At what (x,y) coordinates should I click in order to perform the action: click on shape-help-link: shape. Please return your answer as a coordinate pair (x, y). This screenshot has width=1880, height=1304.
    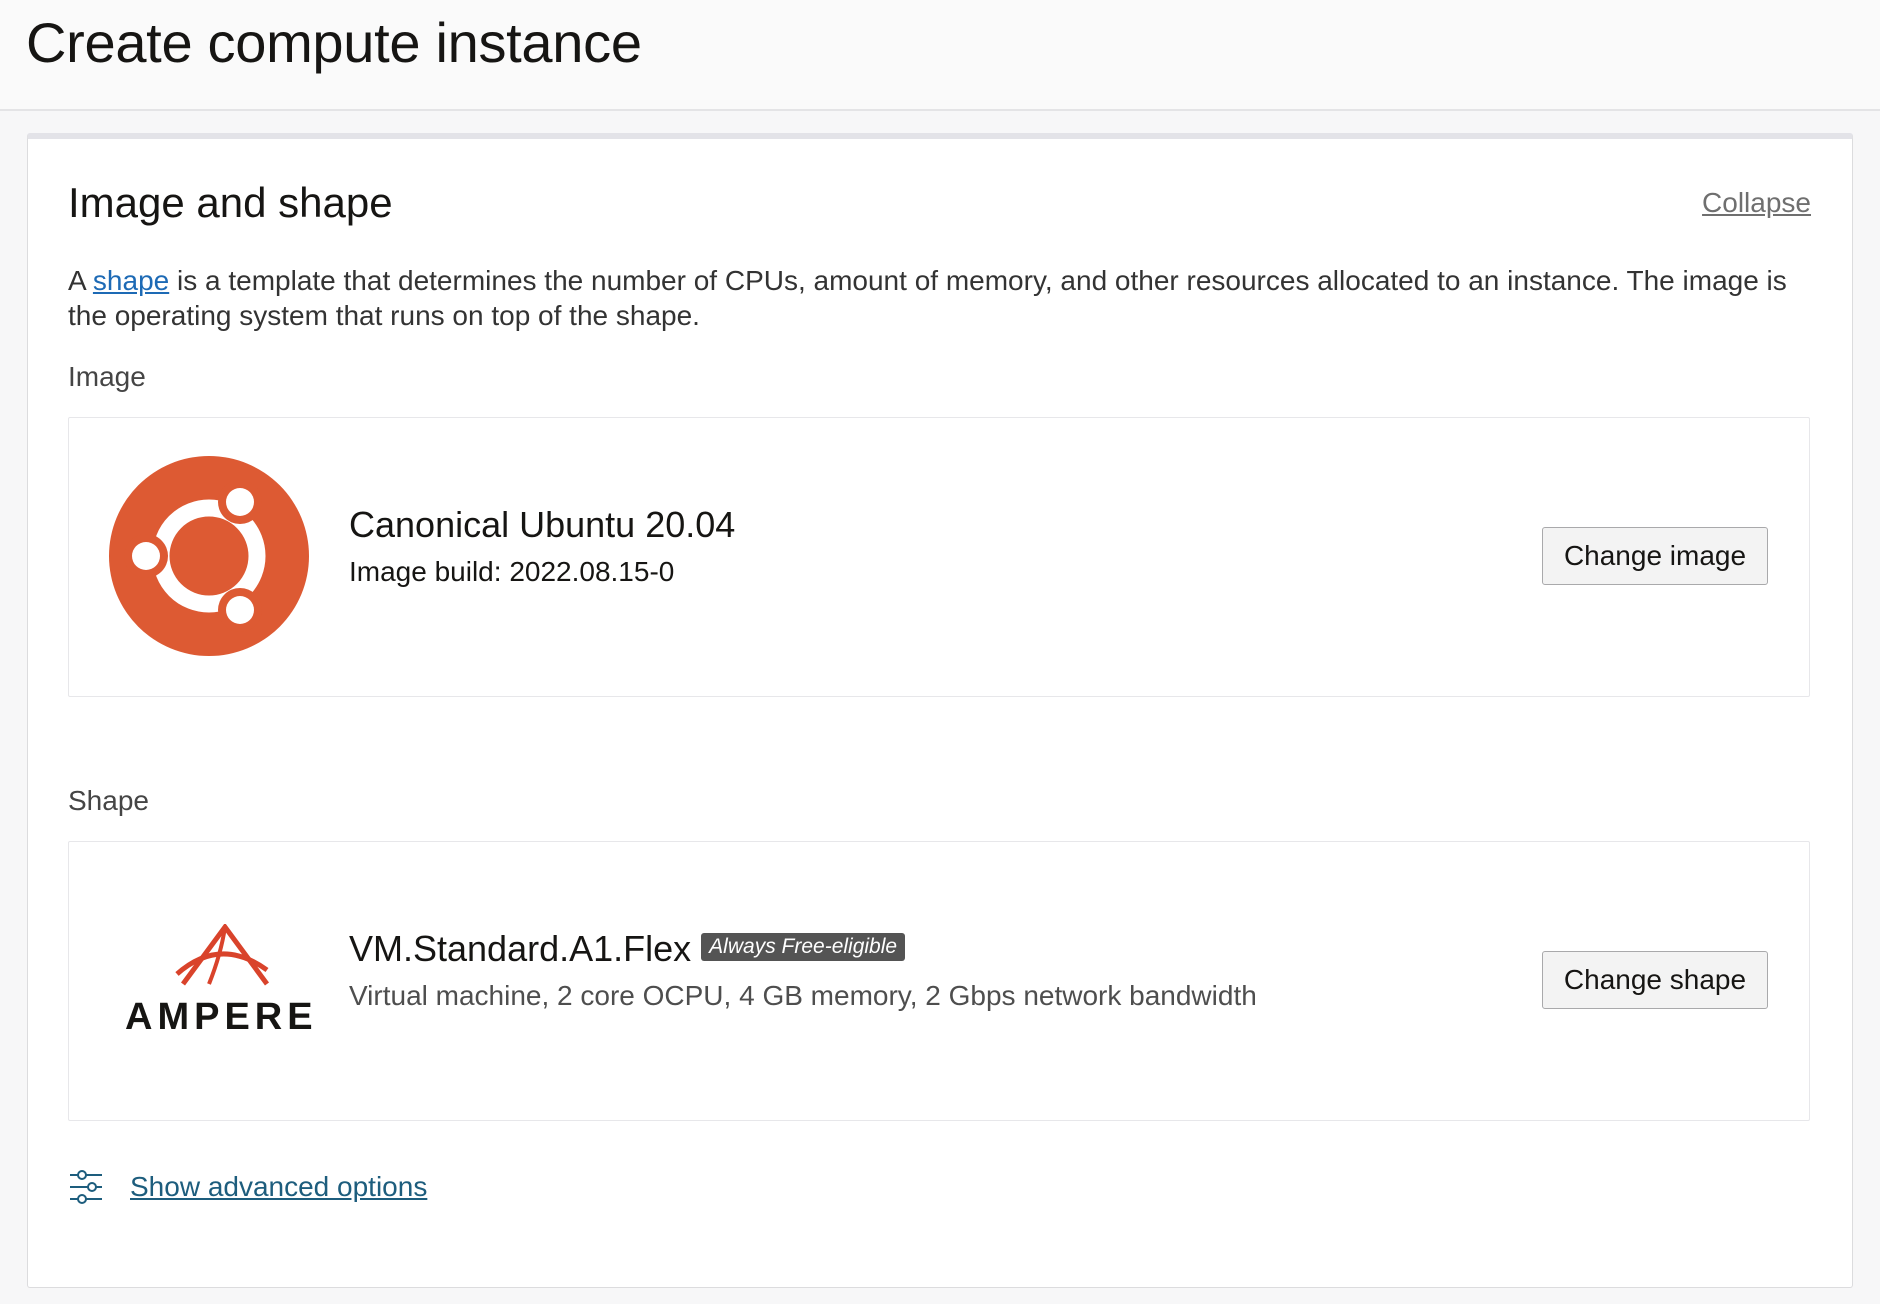
    Looking at the image, I should click on (131, 280).